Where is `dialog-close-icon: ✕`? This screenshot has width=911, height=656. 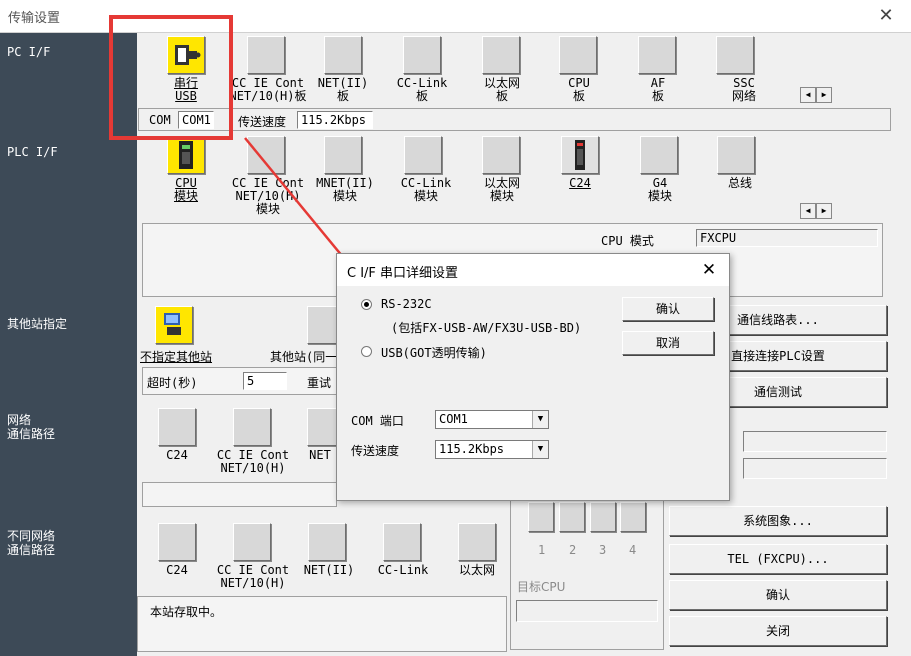
dialog-close-icon: ✕ is located at coordinates (709, 270).